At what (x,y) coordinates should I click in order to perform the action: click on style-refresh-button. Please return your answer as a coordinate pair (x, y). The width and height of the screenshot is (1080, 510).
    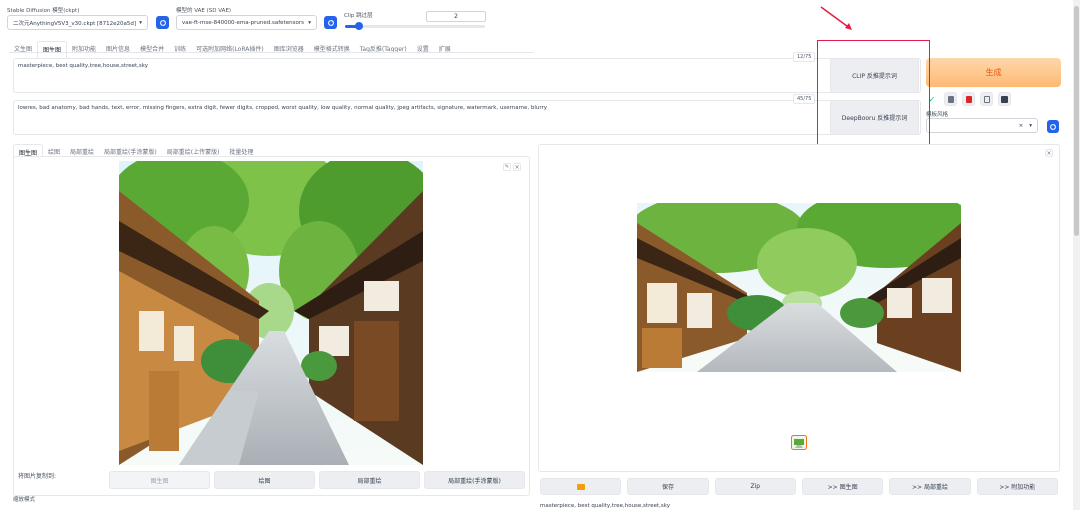
    Looking at the image, I should click on (1053, 126).